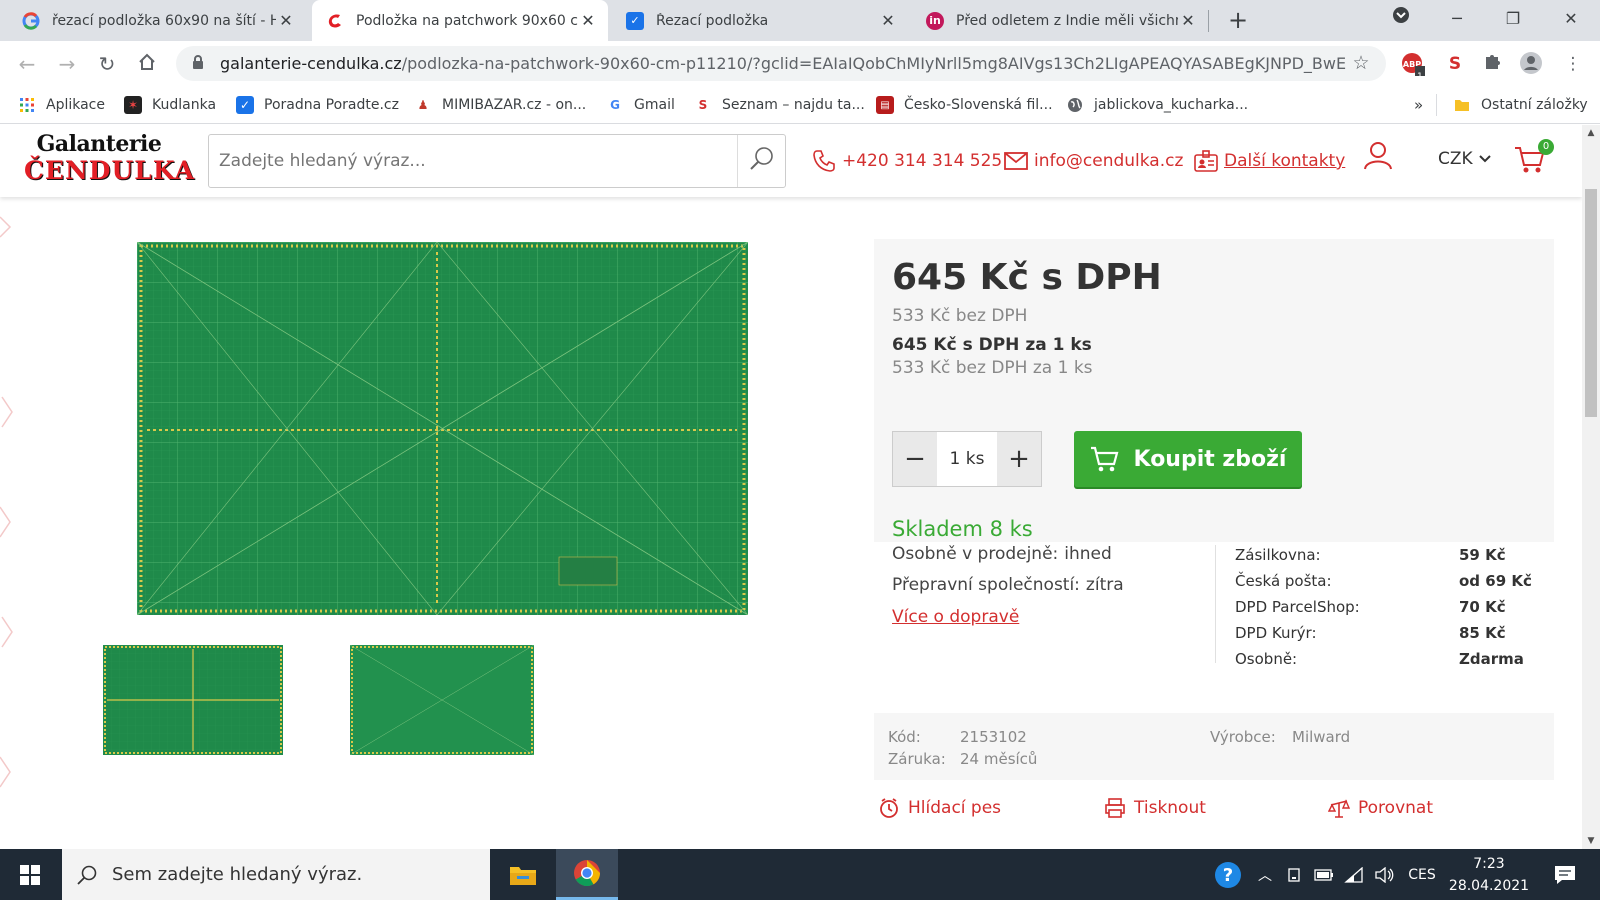 This screenshot has height=900, width=1600. Describe the element at coordinates (1019, 459) in the screenshot. I see `increase-quantity-button: +` at that location.